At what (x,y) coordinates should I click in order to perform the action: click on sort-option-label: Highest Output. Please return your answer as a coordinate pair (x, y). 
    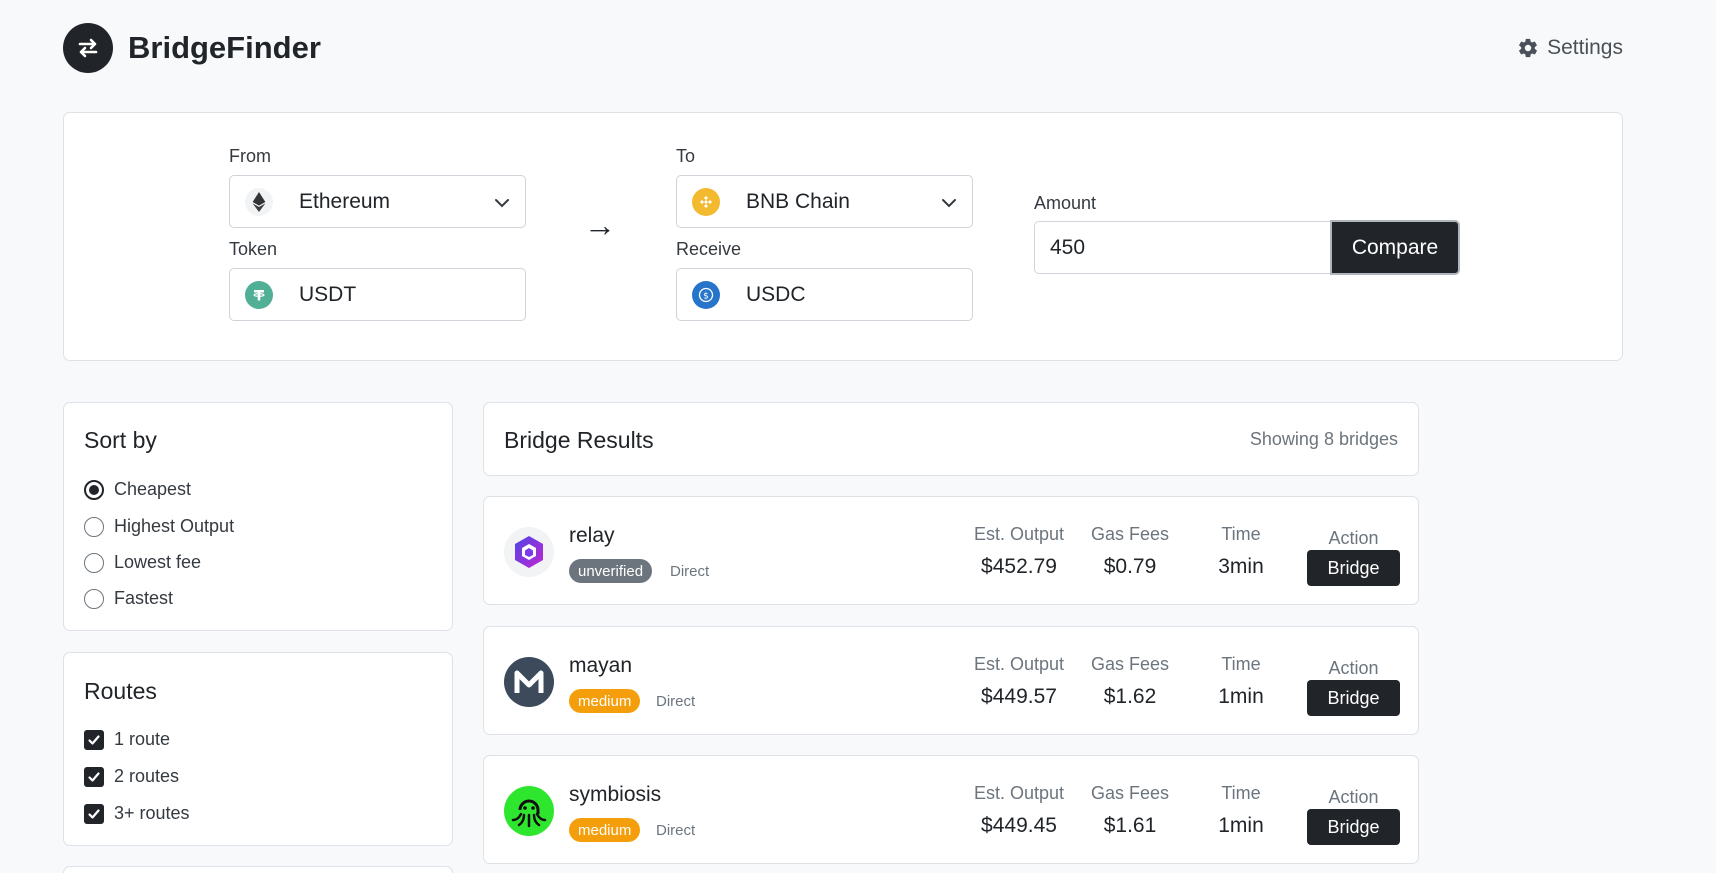
    Looking at the image, I should click on (174, 526).